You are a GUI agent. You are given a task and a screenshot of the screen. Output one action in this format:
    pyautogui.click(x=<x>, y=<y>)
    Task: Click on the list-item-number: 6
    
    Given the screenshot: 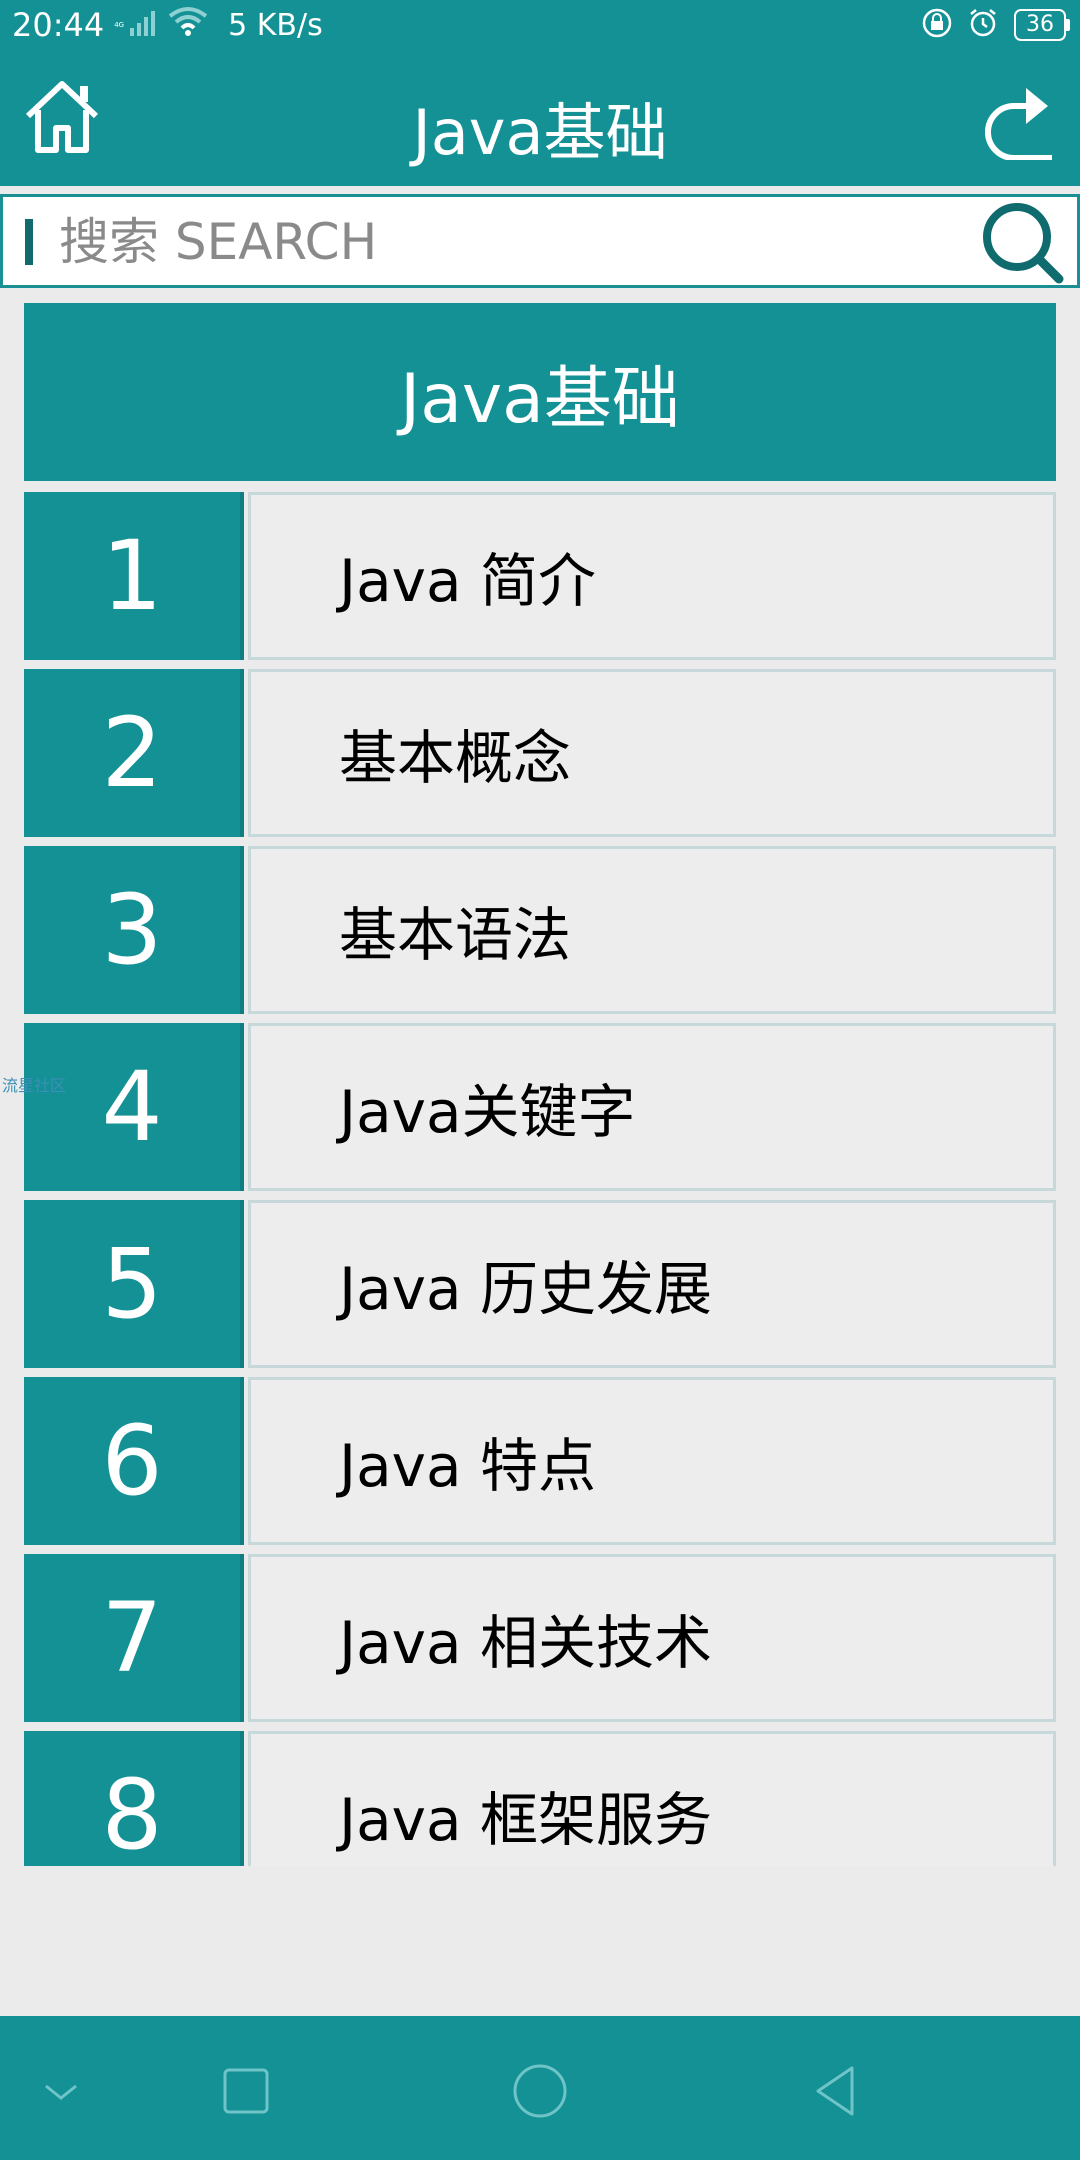 What is the action you would take?
    pyautogui.click(x=134, y=1461)
    